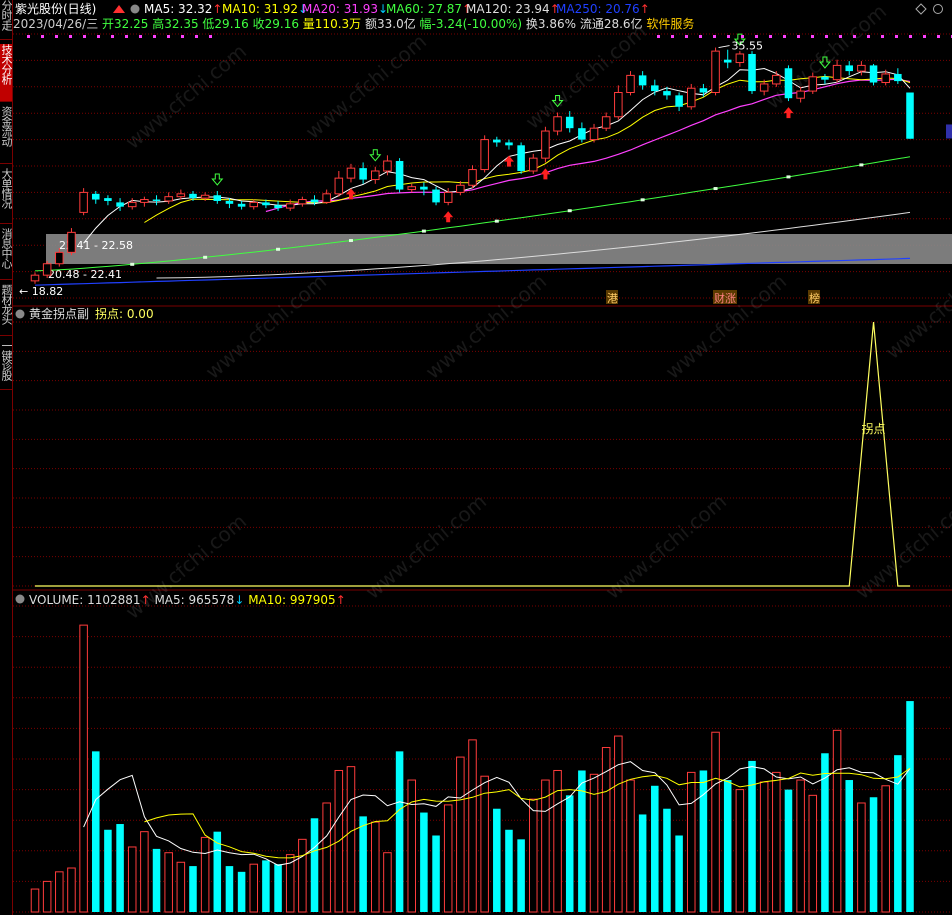 The image size is (952, 915). Describe the element at coordinates (119, 9) in the screenshot. I see `up-arrow-icon` at that location.